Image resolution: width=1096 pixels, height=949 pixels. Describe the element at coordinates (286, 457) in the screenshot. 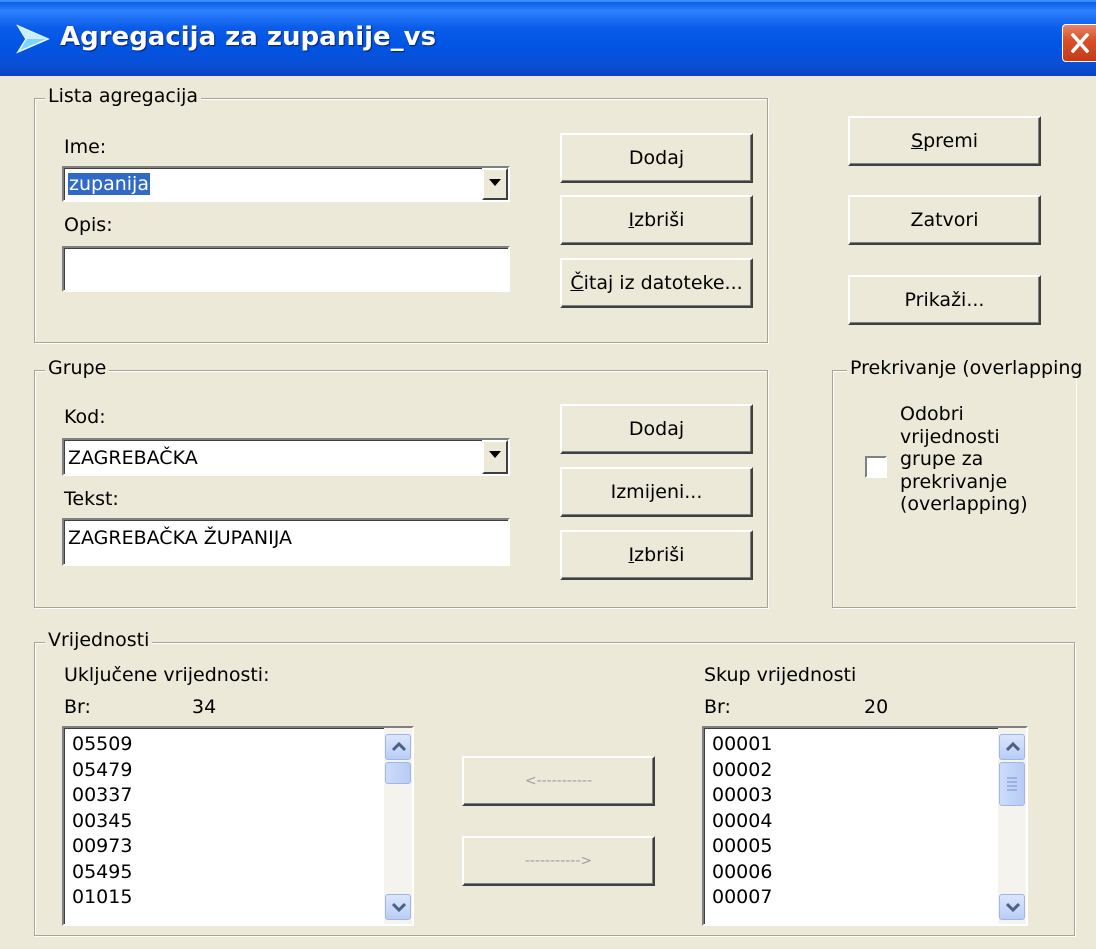

I see `kod-combobox: ZAGREBAČKA` at that location.